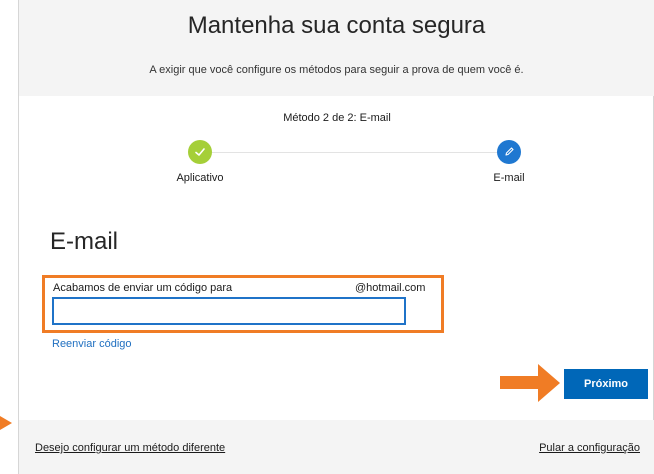 This screenshot has height=474, width=654. I want to click on step-label-app: Aplicativo, so click(200, 178).